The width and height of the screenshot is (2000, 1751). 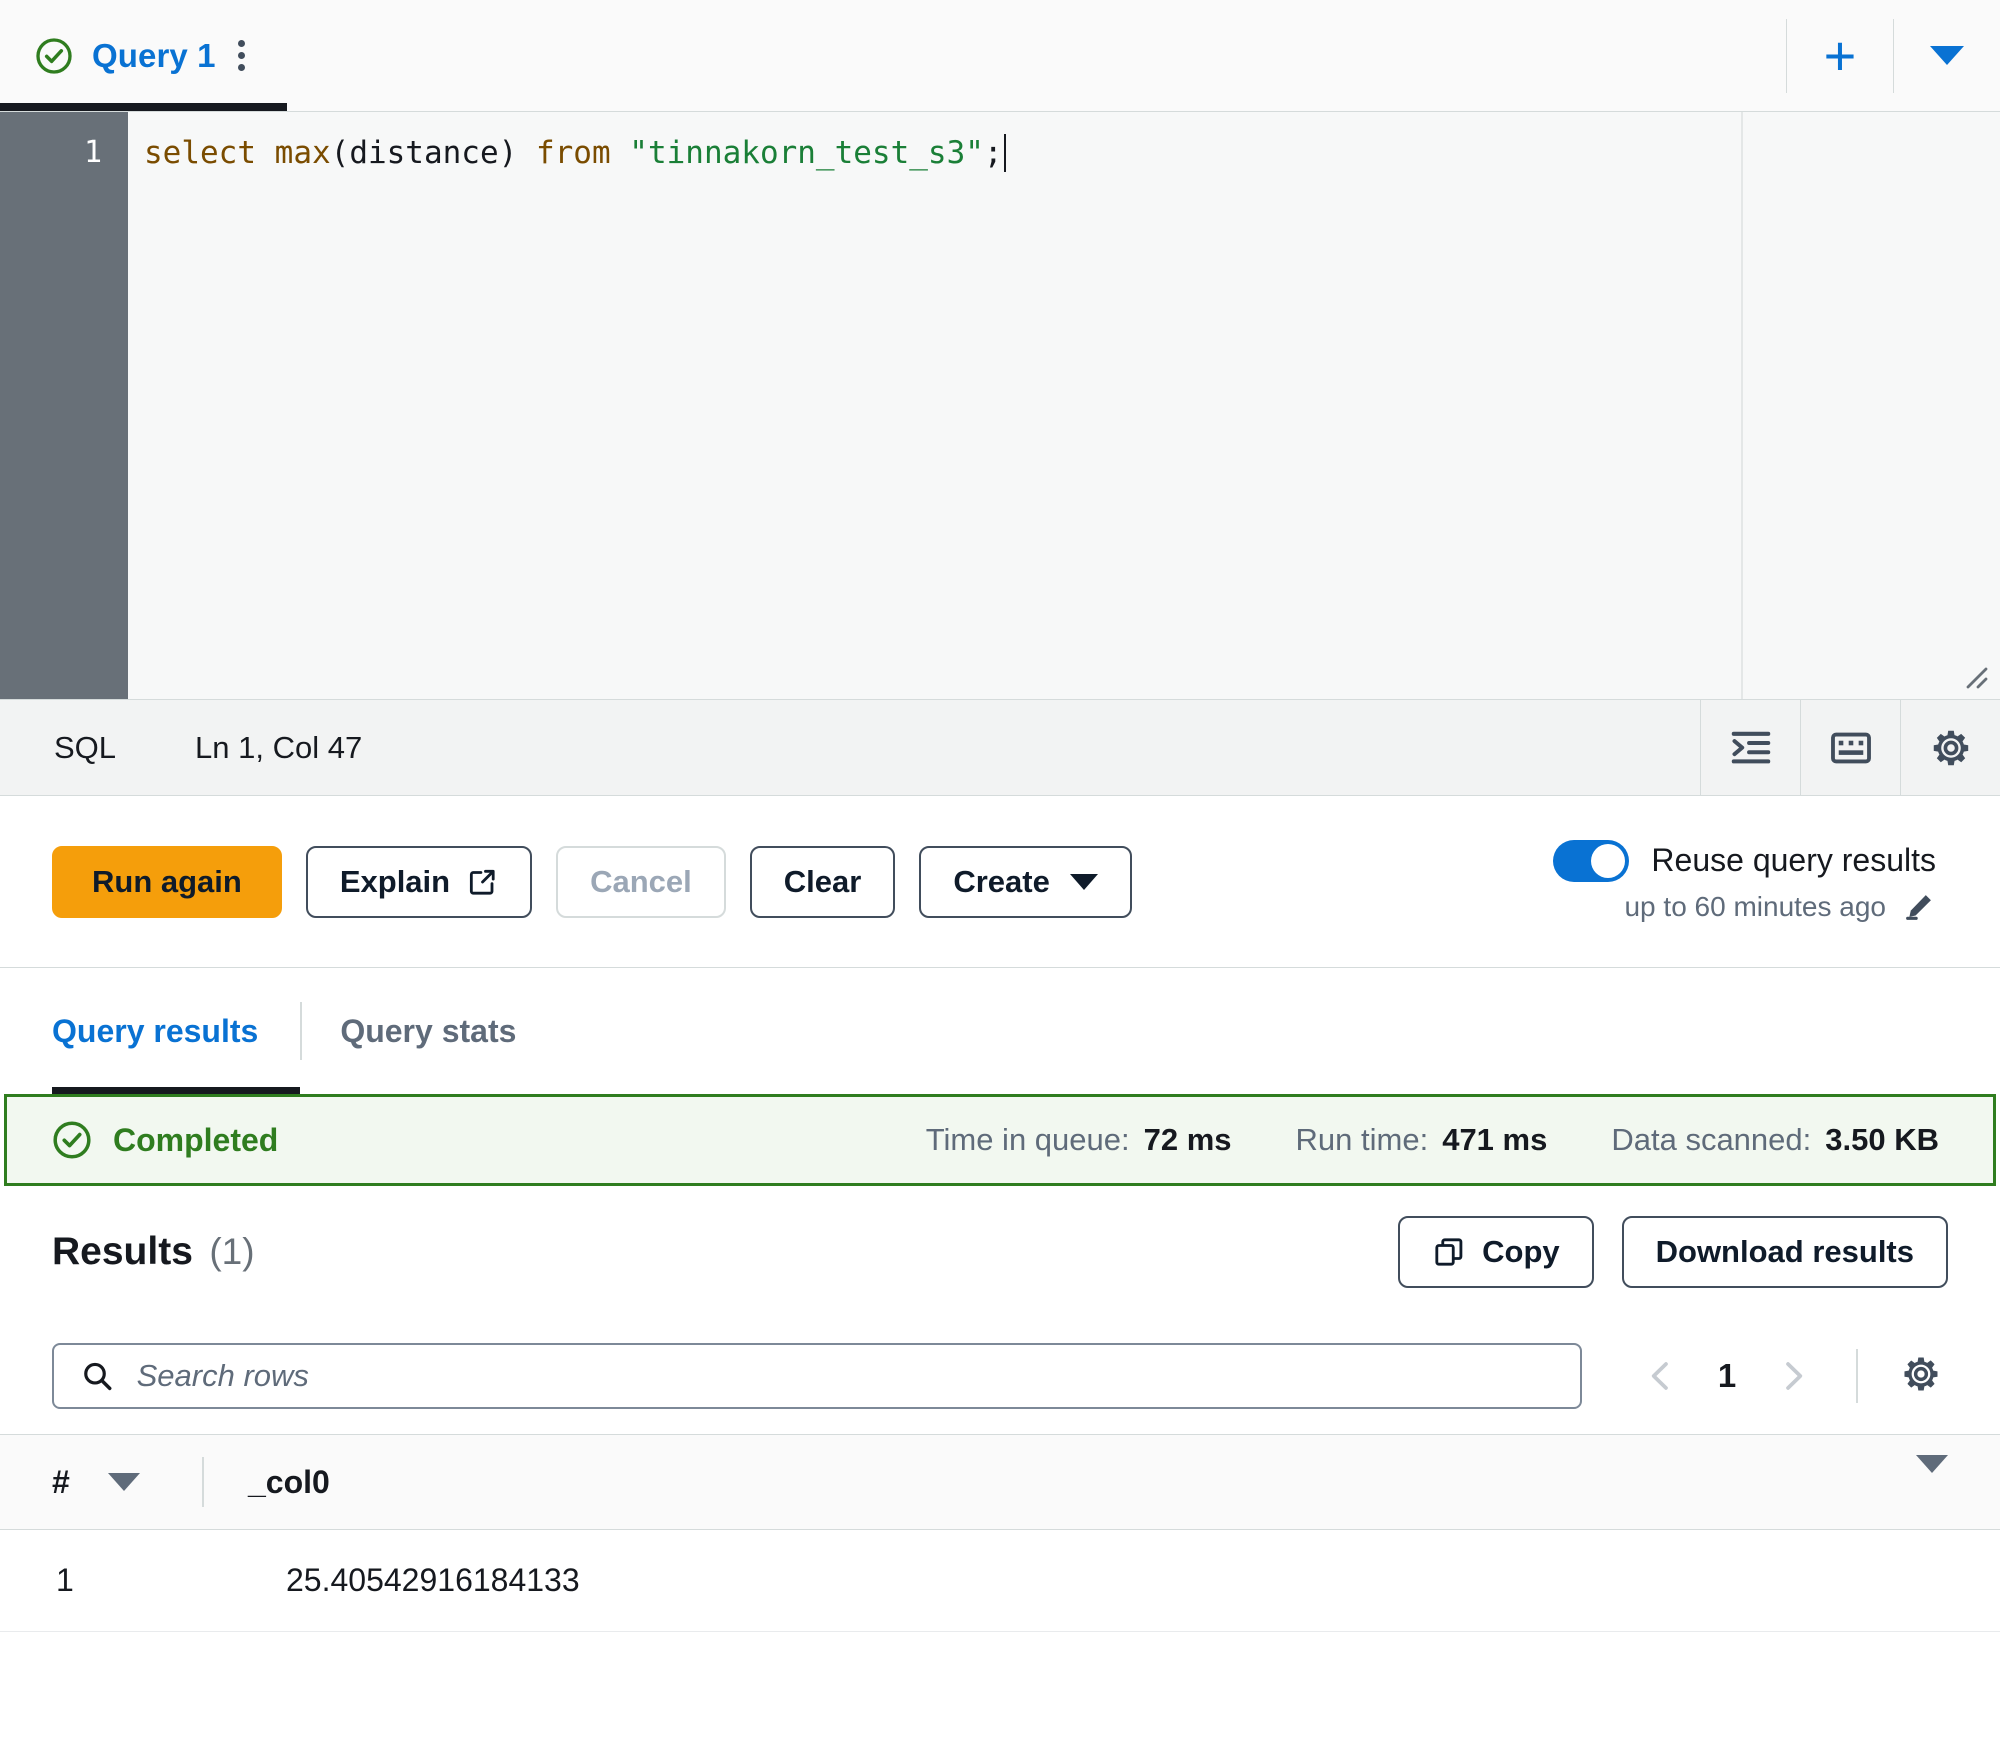 What do you see at coordinates (123, 1482) in the screenshot?
I see `sort-descending-icon` at bounding box center [123, 1482].